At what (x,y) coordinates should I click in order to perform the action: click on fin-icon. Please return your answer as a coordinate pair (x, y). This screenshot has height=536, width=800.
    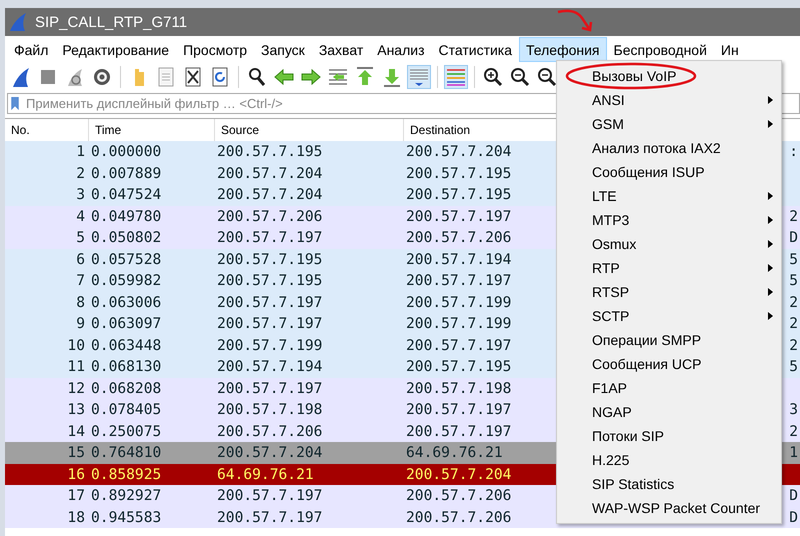
    Looking at the image, I should click on (21, 77).